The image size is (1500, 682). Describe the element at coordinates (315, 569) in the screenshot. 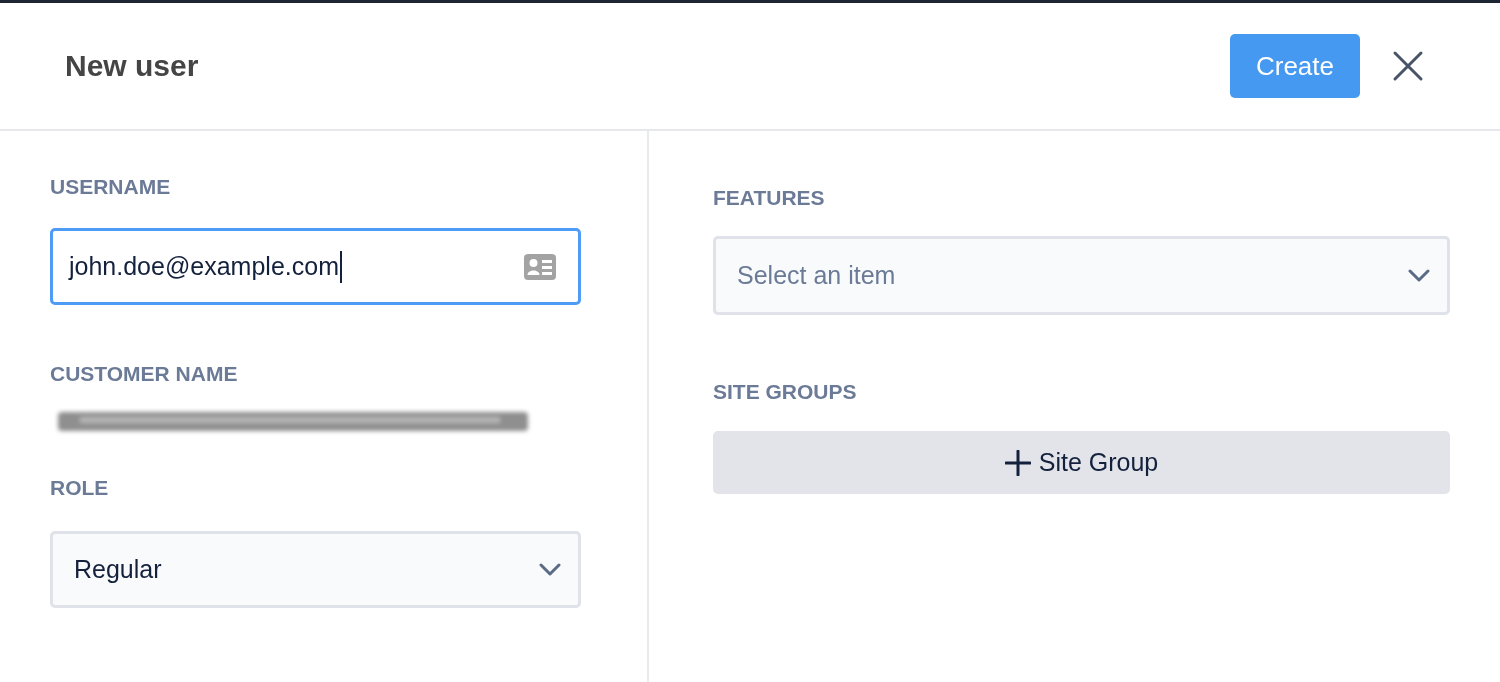

I see `role-select: Regular` at that location.